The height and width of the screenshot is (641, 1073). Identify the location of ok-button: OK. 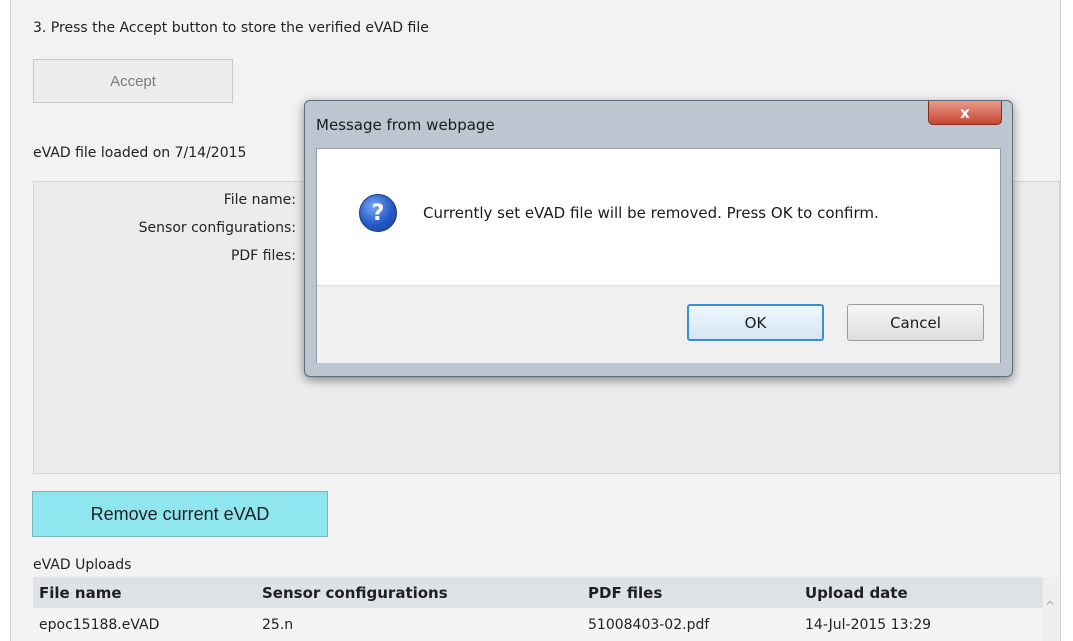
(755, 322).